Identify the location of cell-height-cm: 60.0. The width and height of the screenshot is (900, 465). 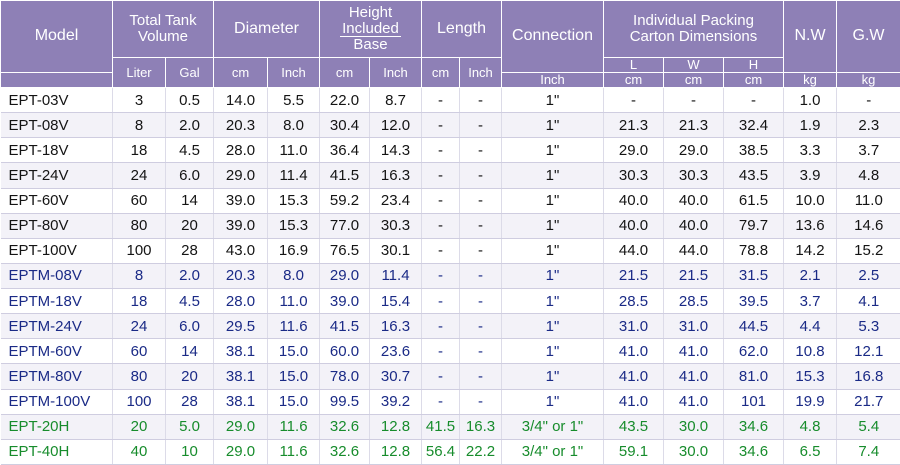
(344, 351).